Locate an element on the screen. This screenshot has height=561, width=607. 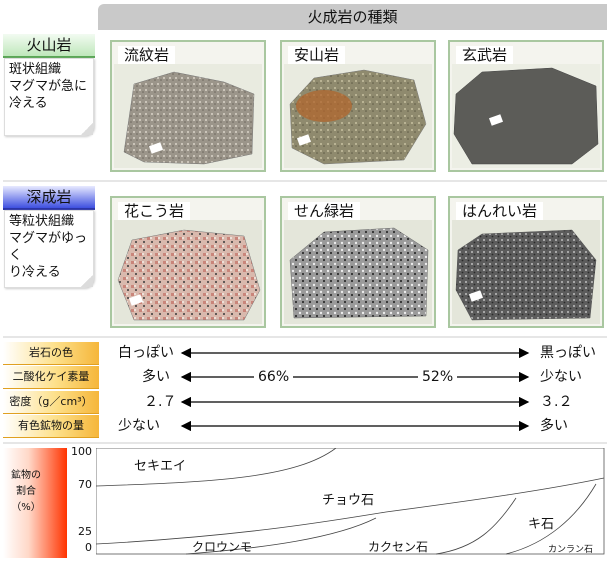
group-tab-plutonic: 深成岩 is located at coordinates (49, 198).